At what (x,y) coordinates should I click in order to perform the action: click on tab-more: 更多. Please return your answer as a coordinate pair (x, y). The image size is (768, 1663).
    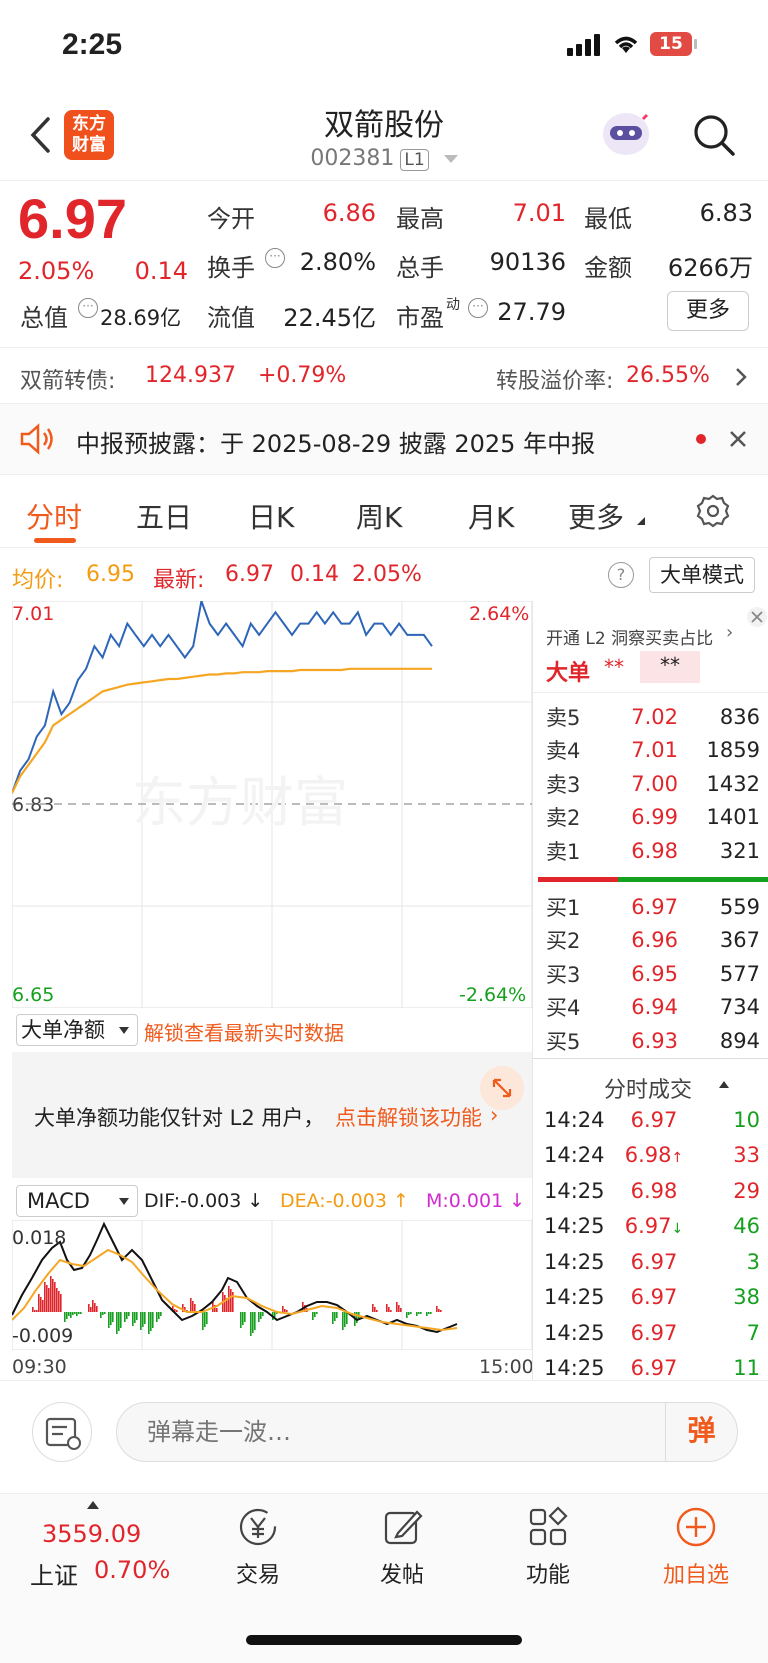
    Looking at the image, I should click on (596, 516).